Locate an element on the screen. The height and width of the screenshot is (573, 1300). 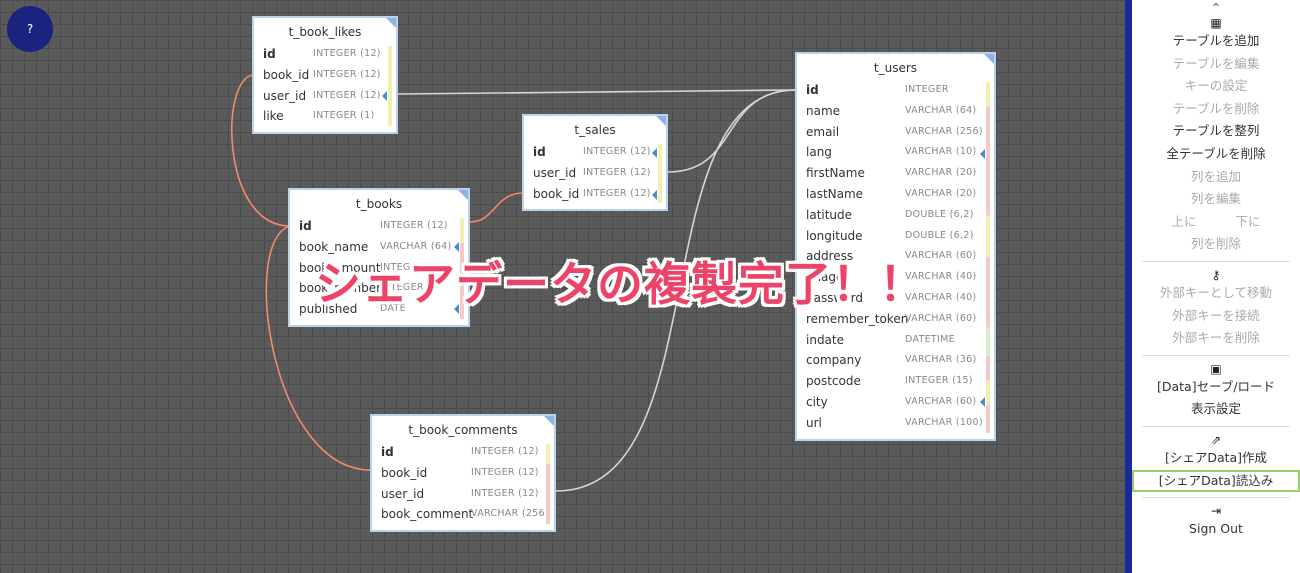
relation-line-sales-books is located at coordinates (496, 207).